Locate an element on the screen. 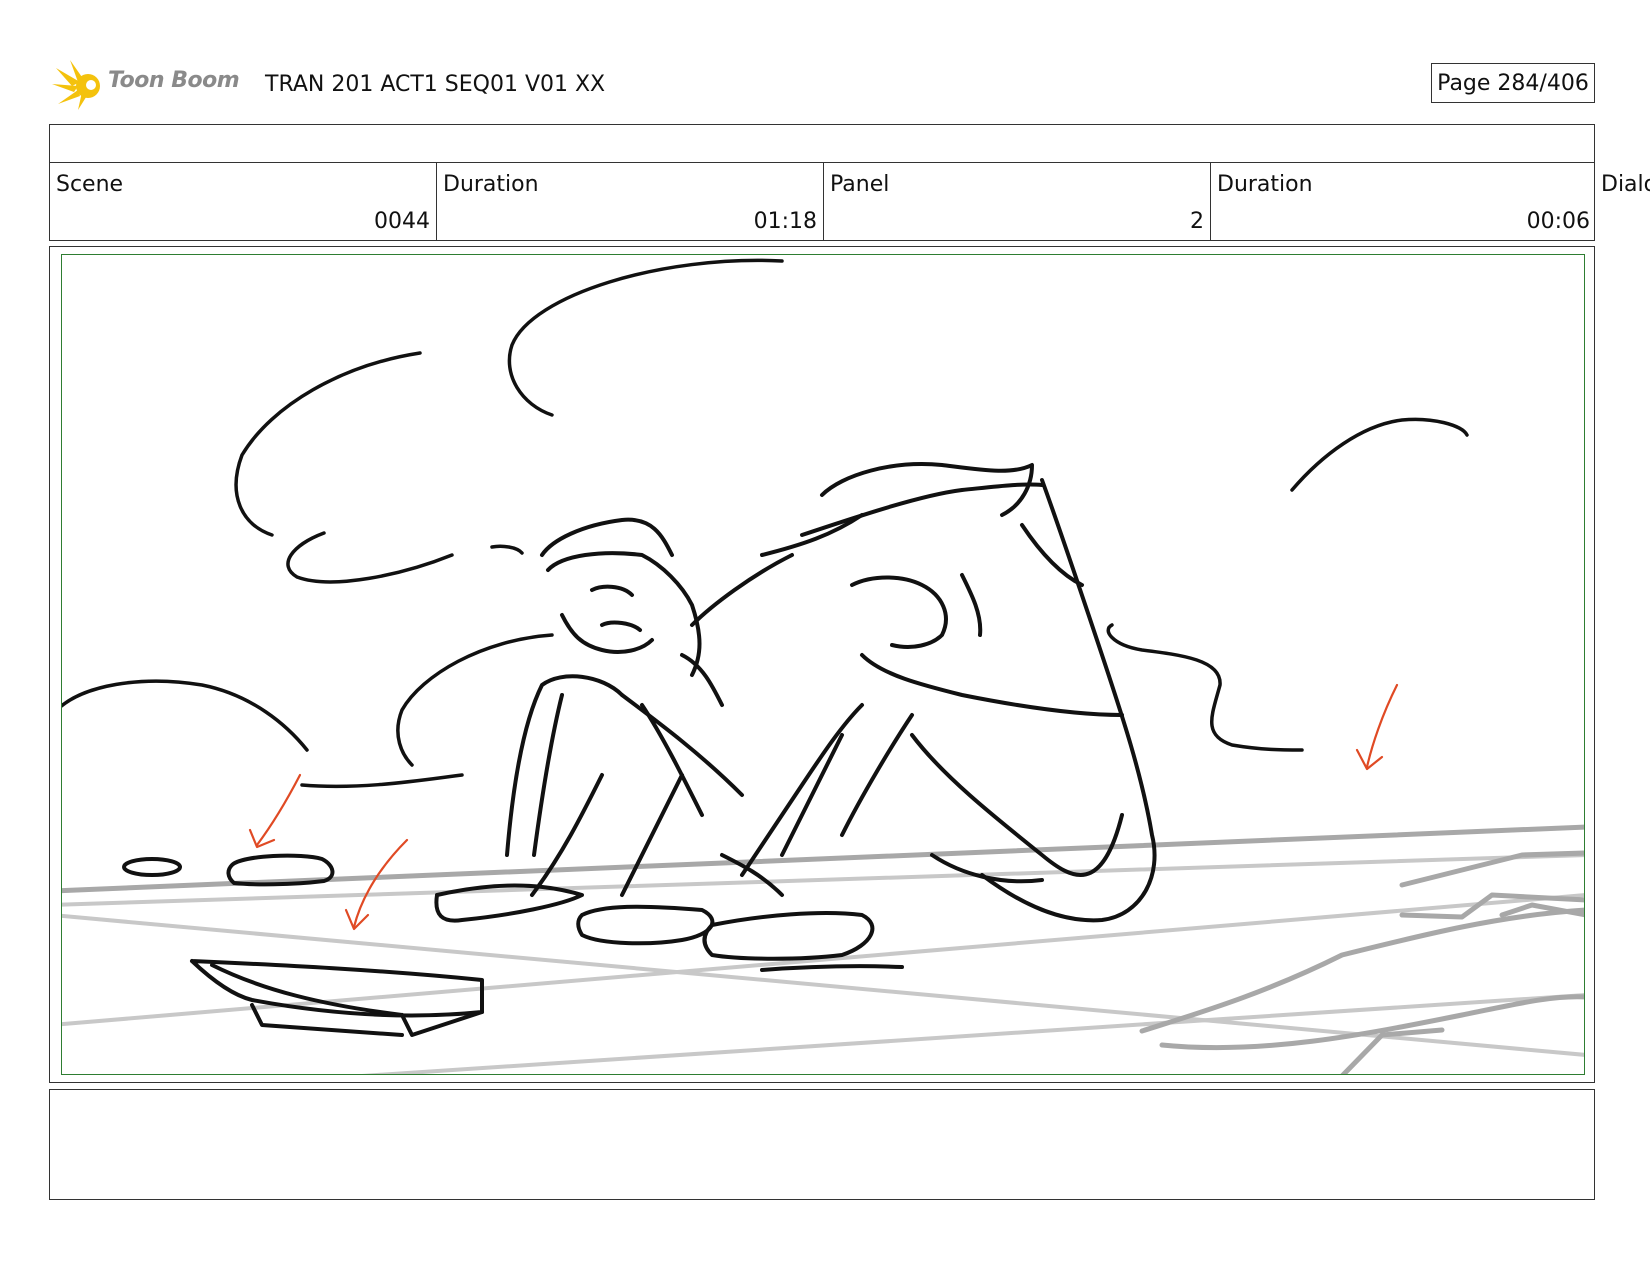 This screenshot has height=1275, width=1650. logo-text: Toon Boom is located at coordinates (174, 80).